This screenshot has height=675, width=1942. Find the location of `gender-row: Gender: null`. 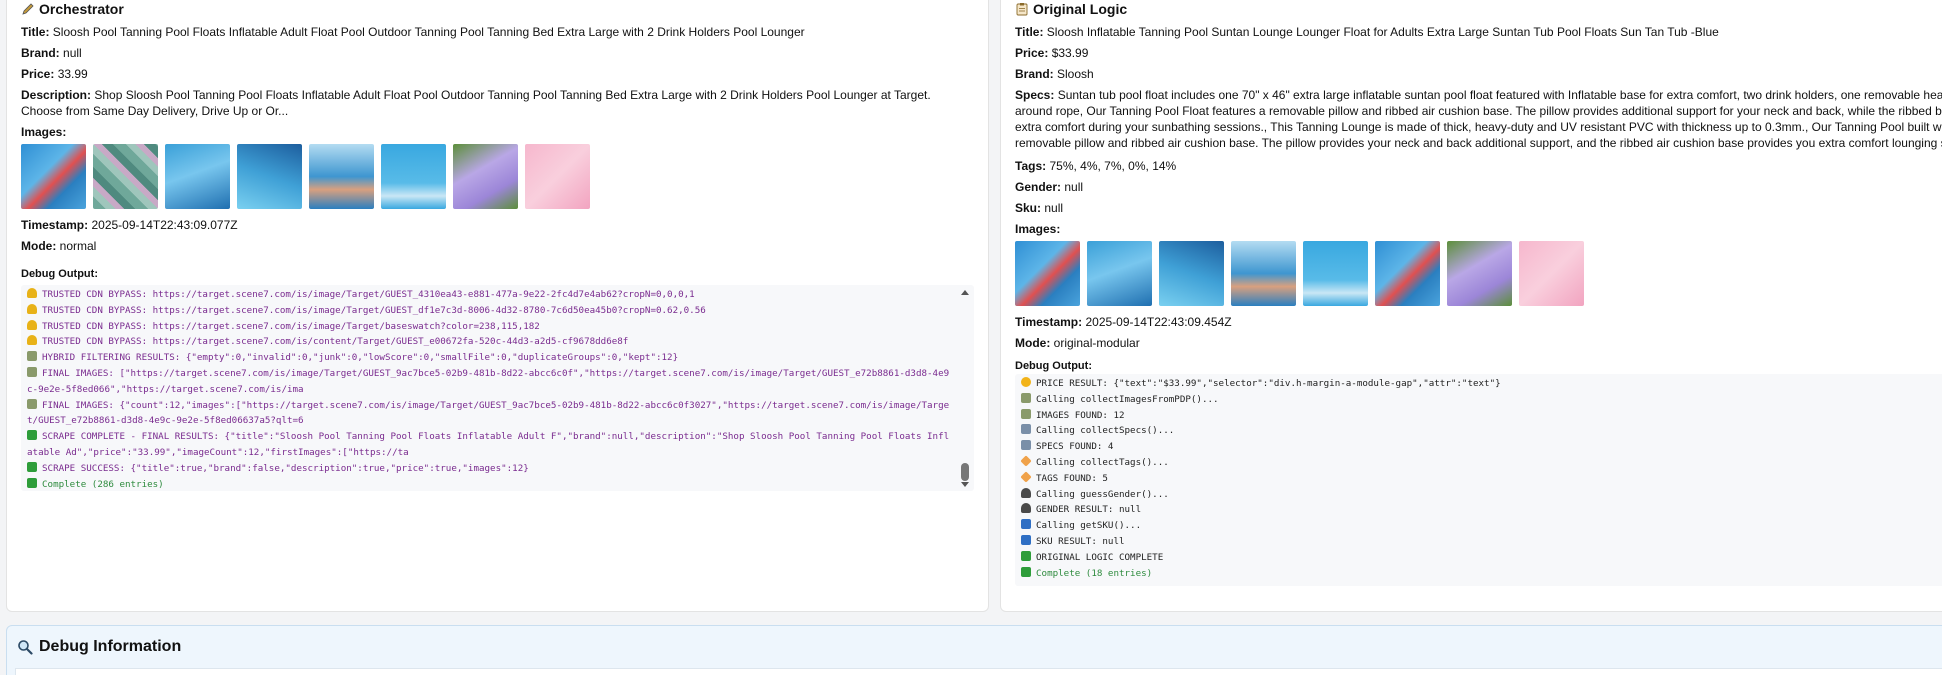

gender-row: Gender: null is located at coordinates (1478, 187).